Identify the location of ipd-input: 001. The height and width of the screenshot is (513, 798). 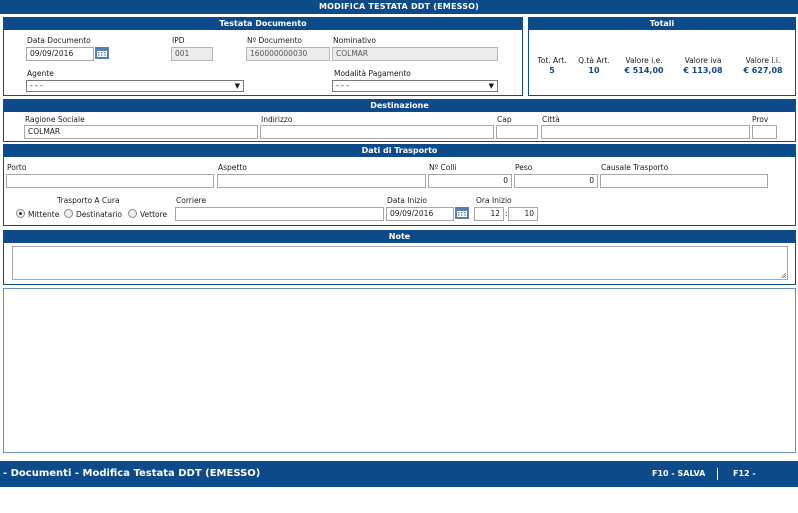
(192, 54).